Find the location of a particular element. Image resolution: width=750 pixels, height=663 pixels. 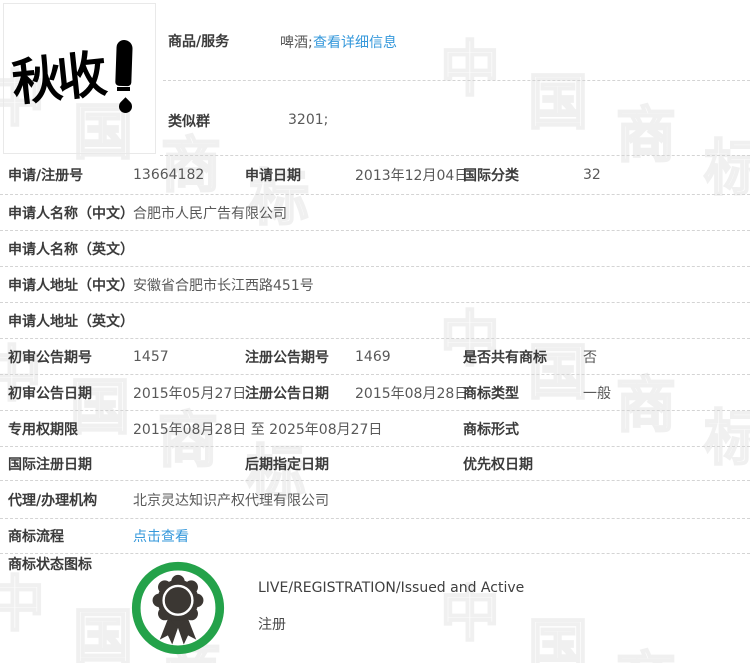

goods-detail-link: 查看详细信息 is located at coordinates (355, 42).